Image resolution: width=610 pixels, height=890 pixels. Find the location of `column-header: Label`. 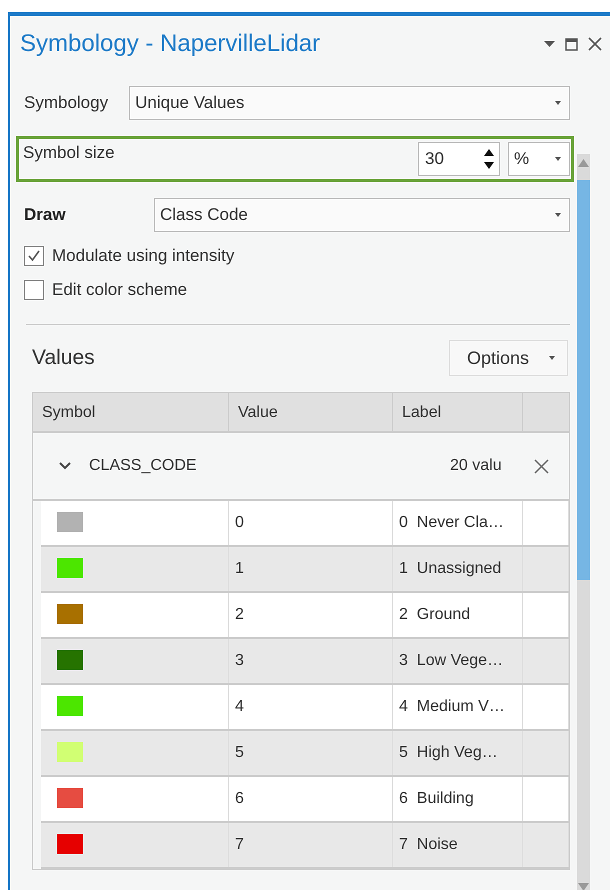

column-header: Label is located at coordinates (458, 412).